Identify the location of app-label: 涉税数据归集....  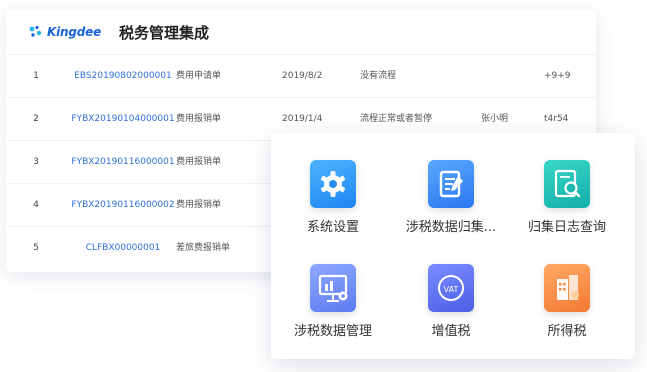
(451, 227).